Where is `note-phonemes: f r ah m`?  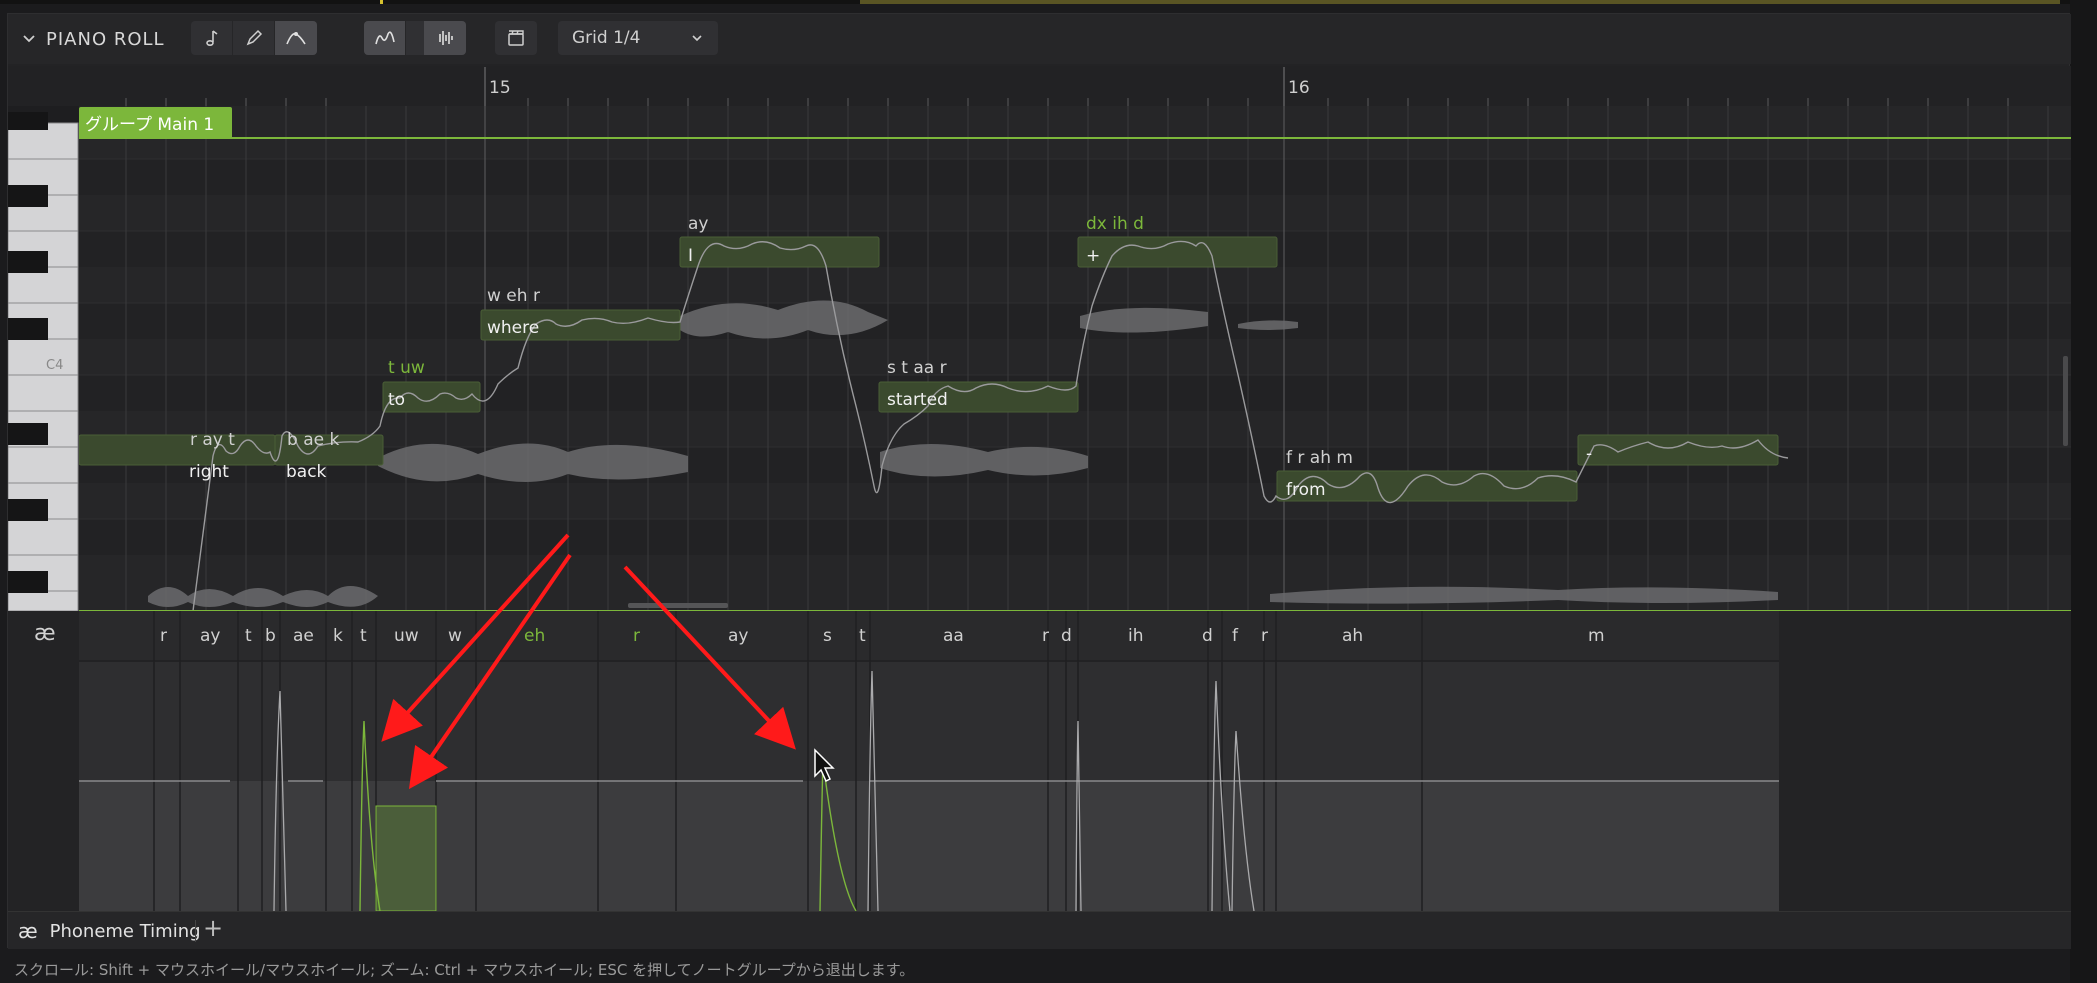
note-phonemes: f r ah m is located at coordinates (1319, 458).